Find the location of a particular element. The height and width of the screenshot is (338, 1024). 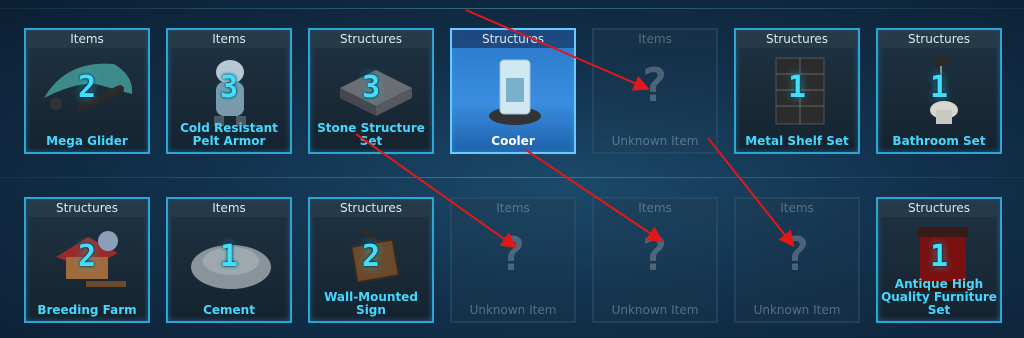

unlock-card-mega-glider: Items 2 Mega Glider is located at coordinates (87, 91).